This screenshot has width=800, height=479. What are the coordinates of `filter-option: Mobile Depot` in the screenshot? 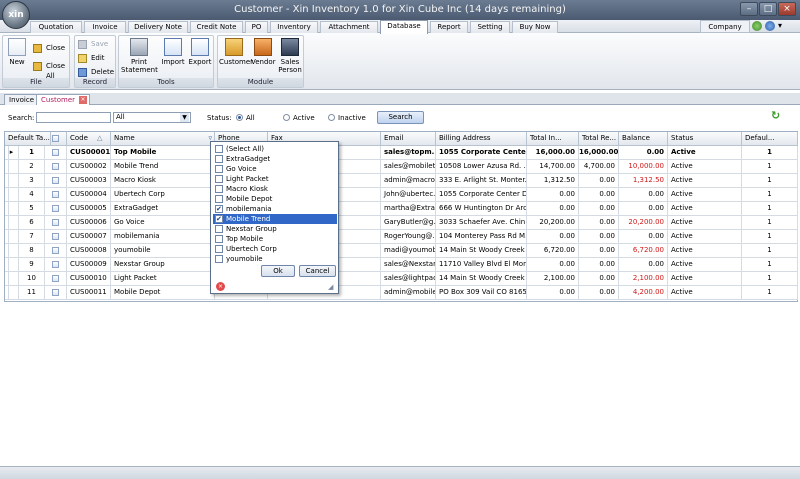 It's located at (275, 199).